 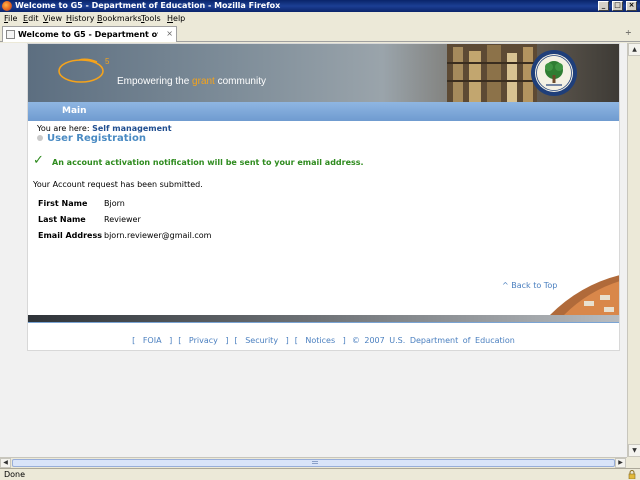 I want to click on field-value: Bjorn, so click(x=114, y=203).